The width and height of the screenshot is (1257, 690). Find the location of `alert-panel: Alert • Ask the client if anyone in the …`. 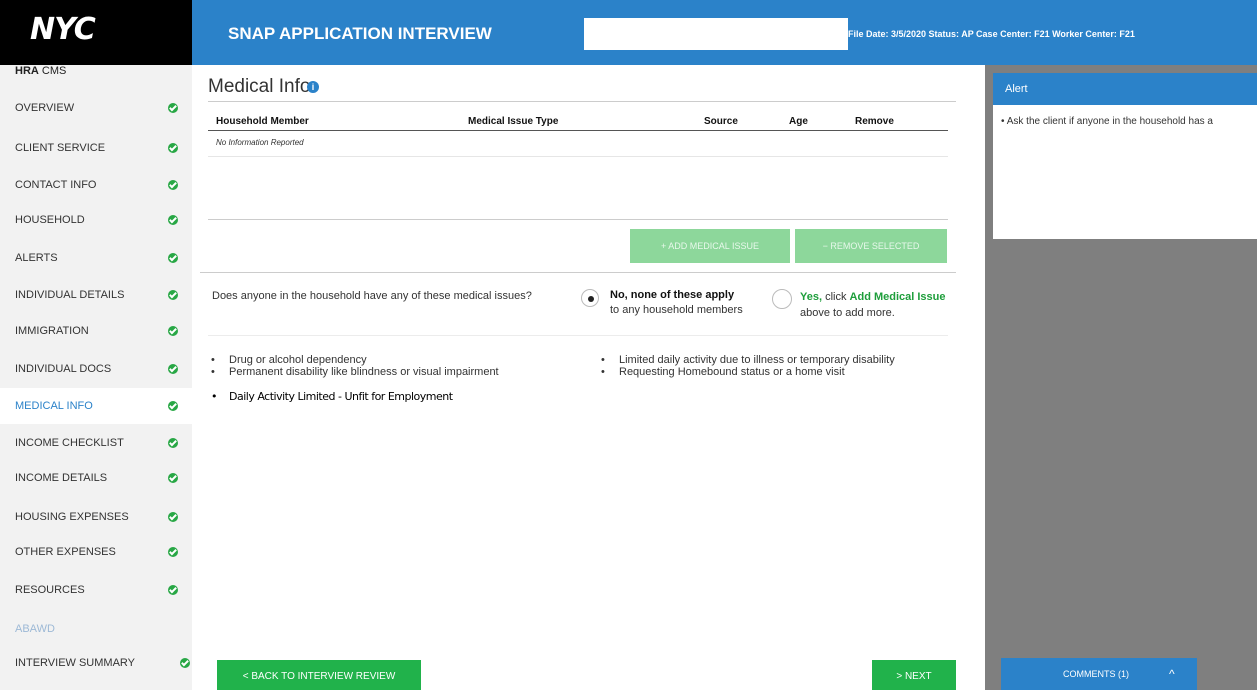

alert-panel: Alert • Ask the client if anyone in the … is located at coordinates (1125, 156).